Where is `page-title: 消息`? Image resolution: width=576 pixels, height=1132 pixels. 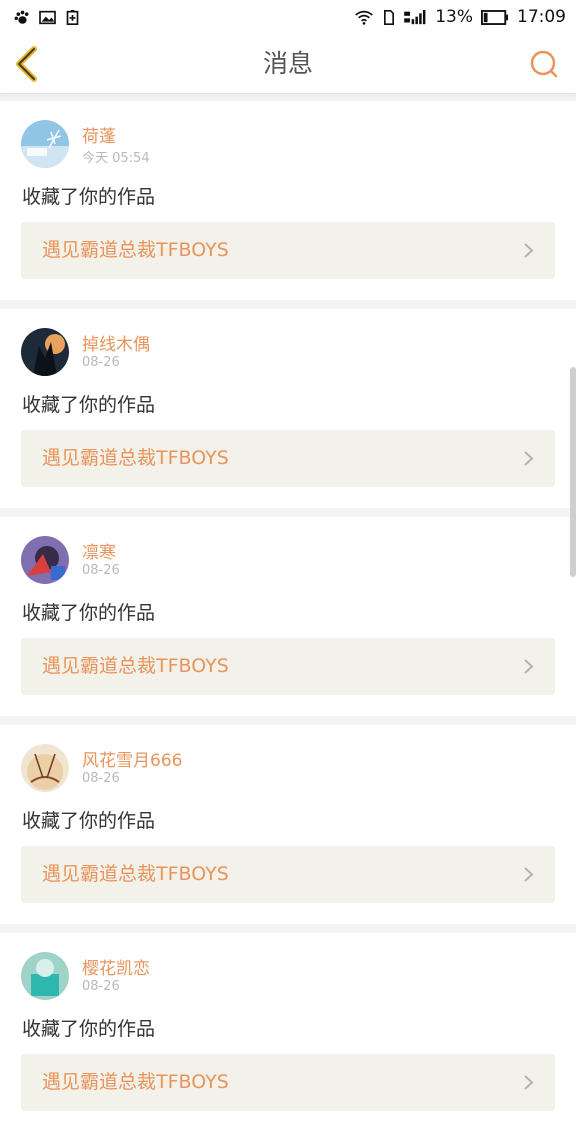
page-title: 消息 is located at coordinates (287, 63).